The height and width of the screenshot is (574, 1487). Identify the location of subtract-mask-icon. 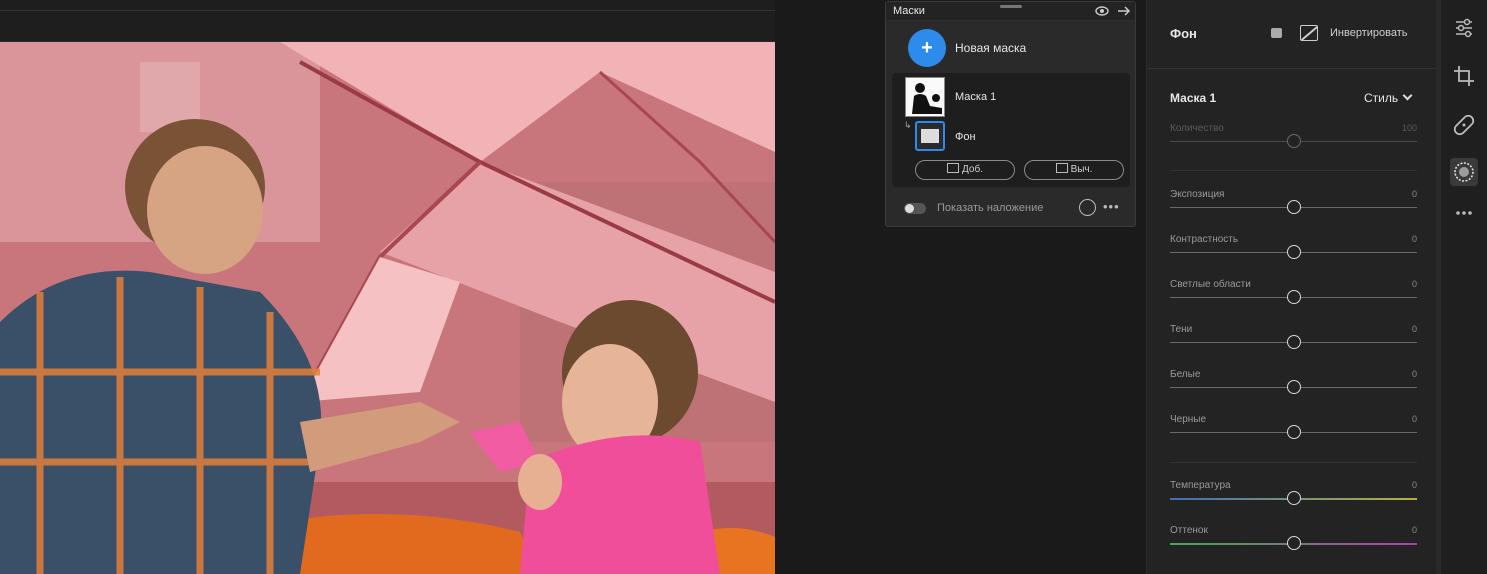
(1061, 168).